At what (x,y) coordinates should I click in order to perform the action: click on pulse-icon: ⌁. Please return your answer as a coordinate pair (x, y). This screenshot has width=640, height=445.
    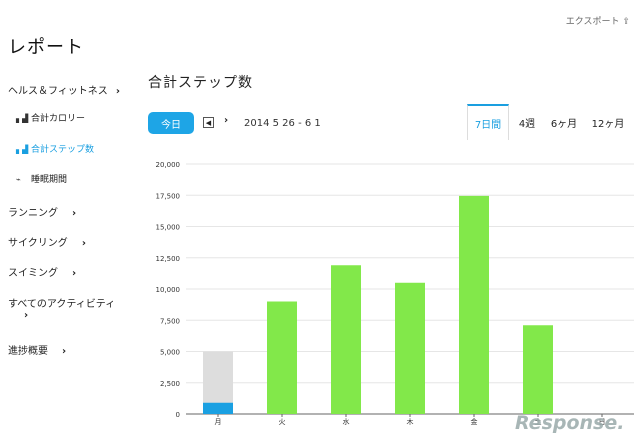
    Looking at the image, I should click on (18, 179).